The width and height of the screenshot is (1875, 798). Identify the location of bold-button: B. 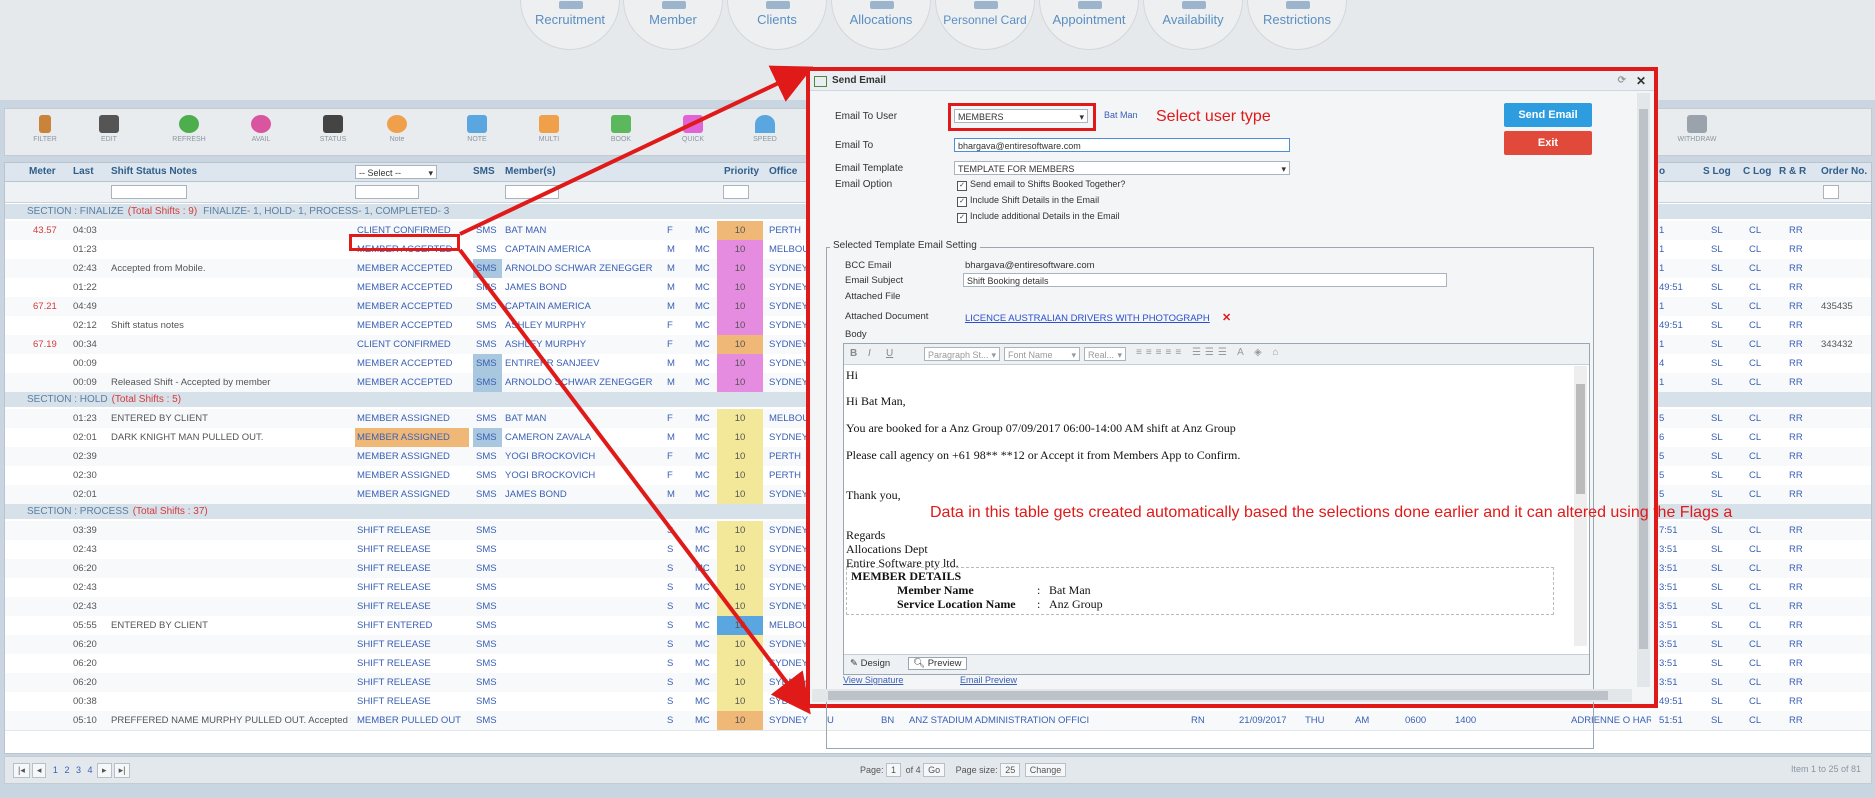
(853, 353).